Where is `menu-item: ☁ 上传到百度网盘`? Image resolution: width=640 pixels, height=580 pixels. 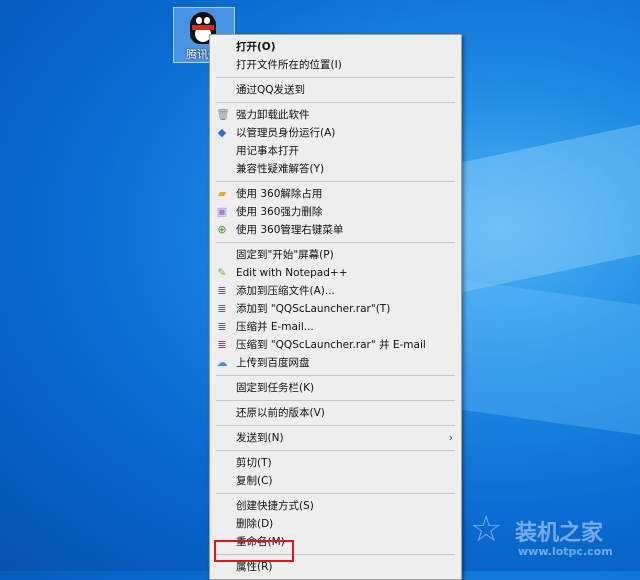
menu-item: ☁ 上传到百度网盘 is located at coordinates (335, 363).